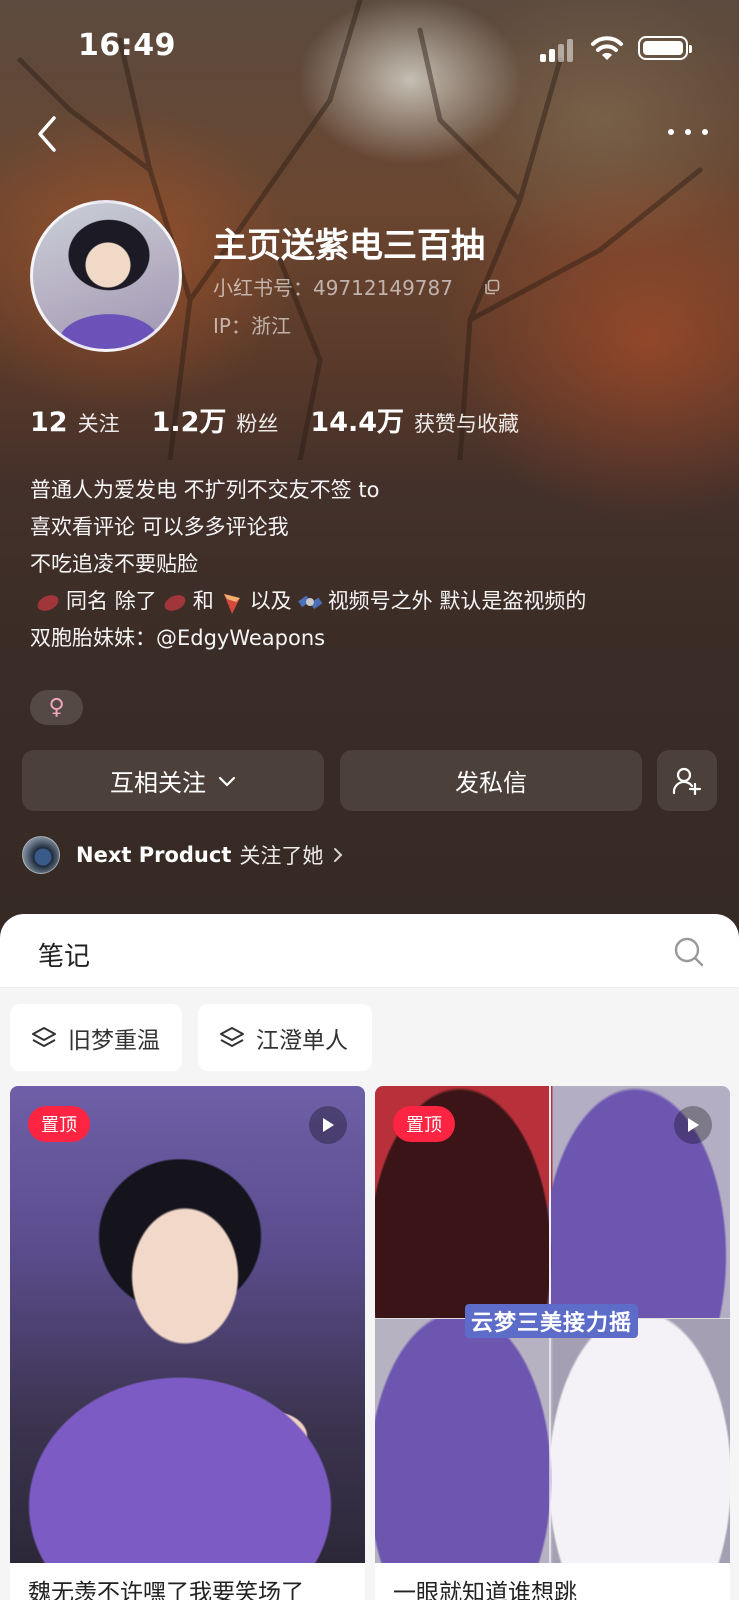 This screenshot has height=1600, width=739. Describe the element at coordinates (552, 1441) in the screenshot. I see `note-cover-image-bottom` at that location.